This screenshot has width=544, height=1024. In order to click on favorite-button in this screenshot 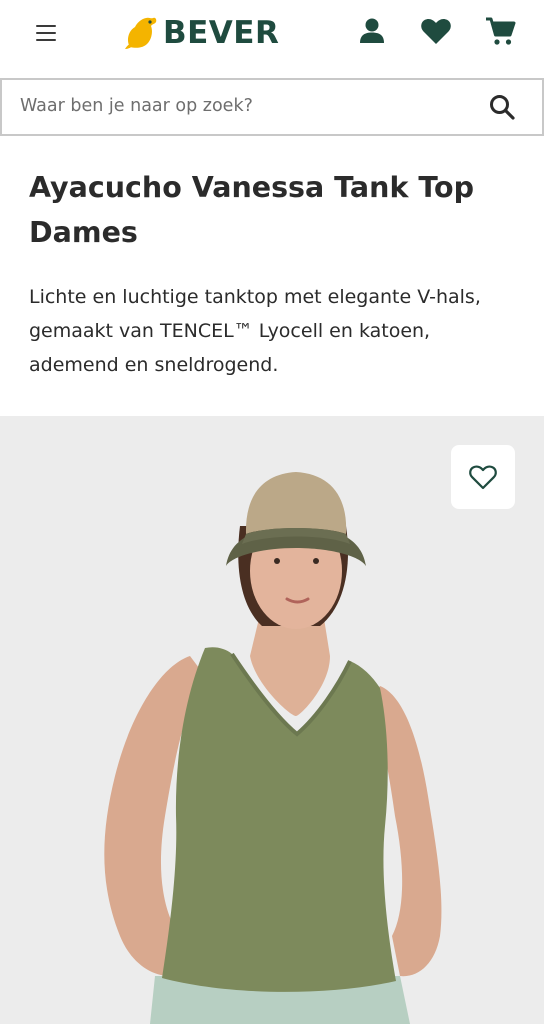, I will do `click(483, 477)`.